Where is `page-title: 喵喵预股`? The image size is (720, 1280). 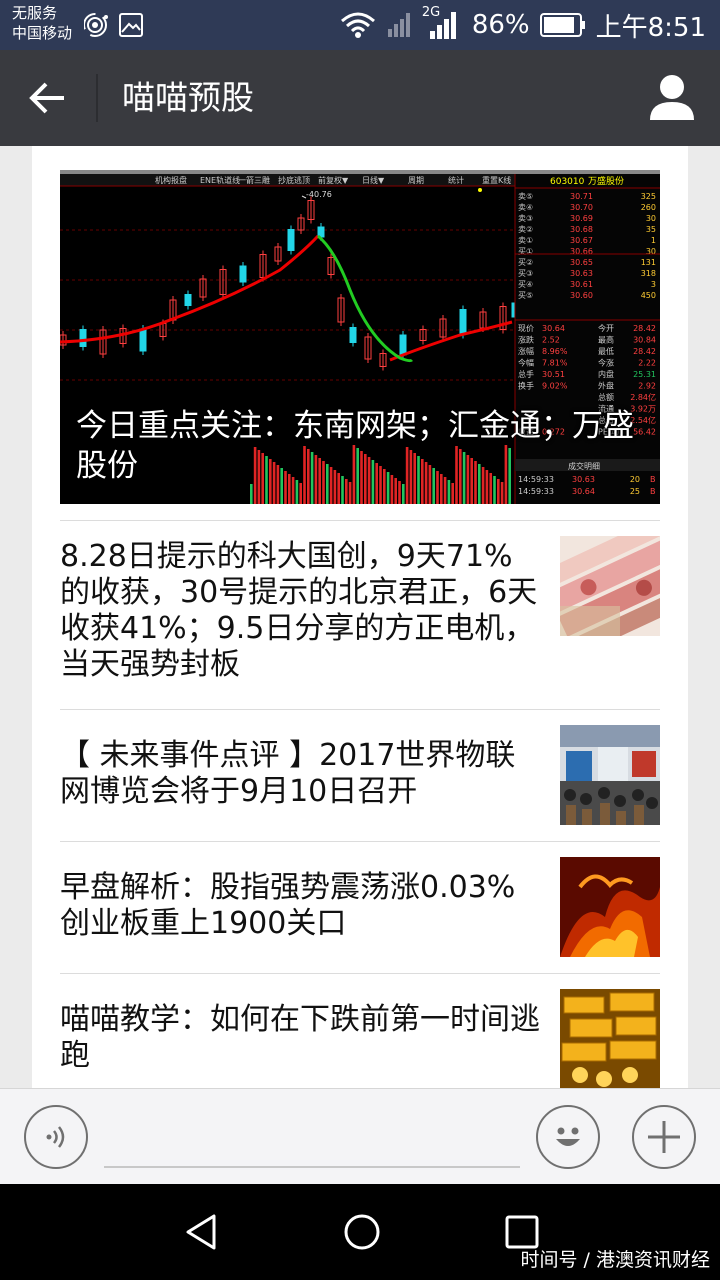
page-title: 喵喵预股 is located at coordinates (188, 97).